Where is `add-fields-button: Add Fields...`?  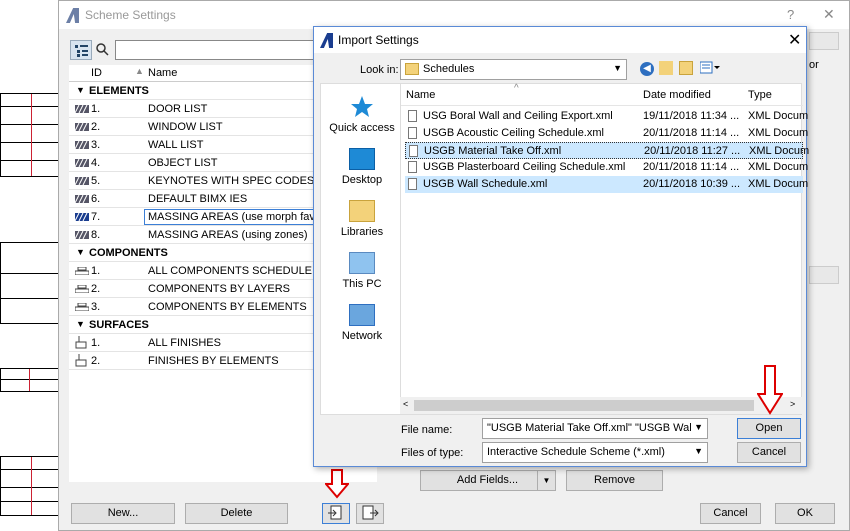
add-fields-button: Add Fields... is located at coordinates (487, 480).